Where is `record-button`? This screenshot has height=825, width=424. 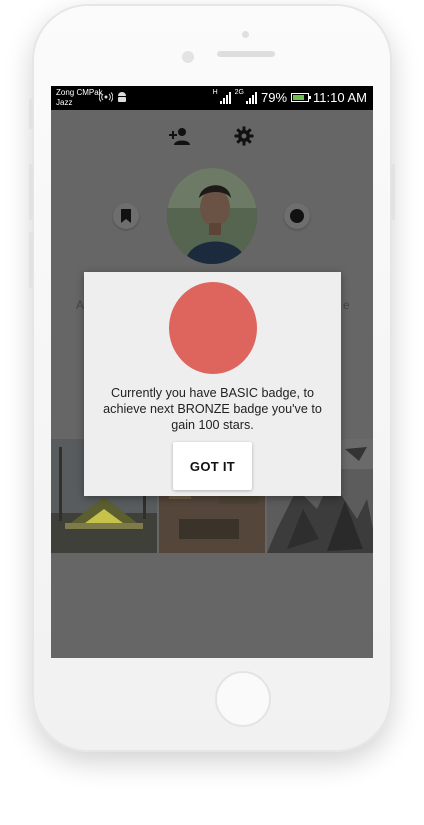
record-button is located at coordinates (297, 216).